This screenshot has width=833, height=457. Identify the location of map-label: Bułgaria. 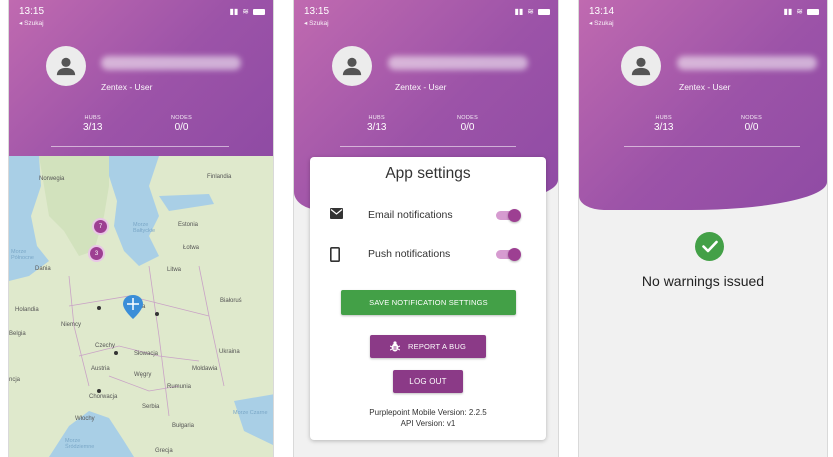
(183, 426).